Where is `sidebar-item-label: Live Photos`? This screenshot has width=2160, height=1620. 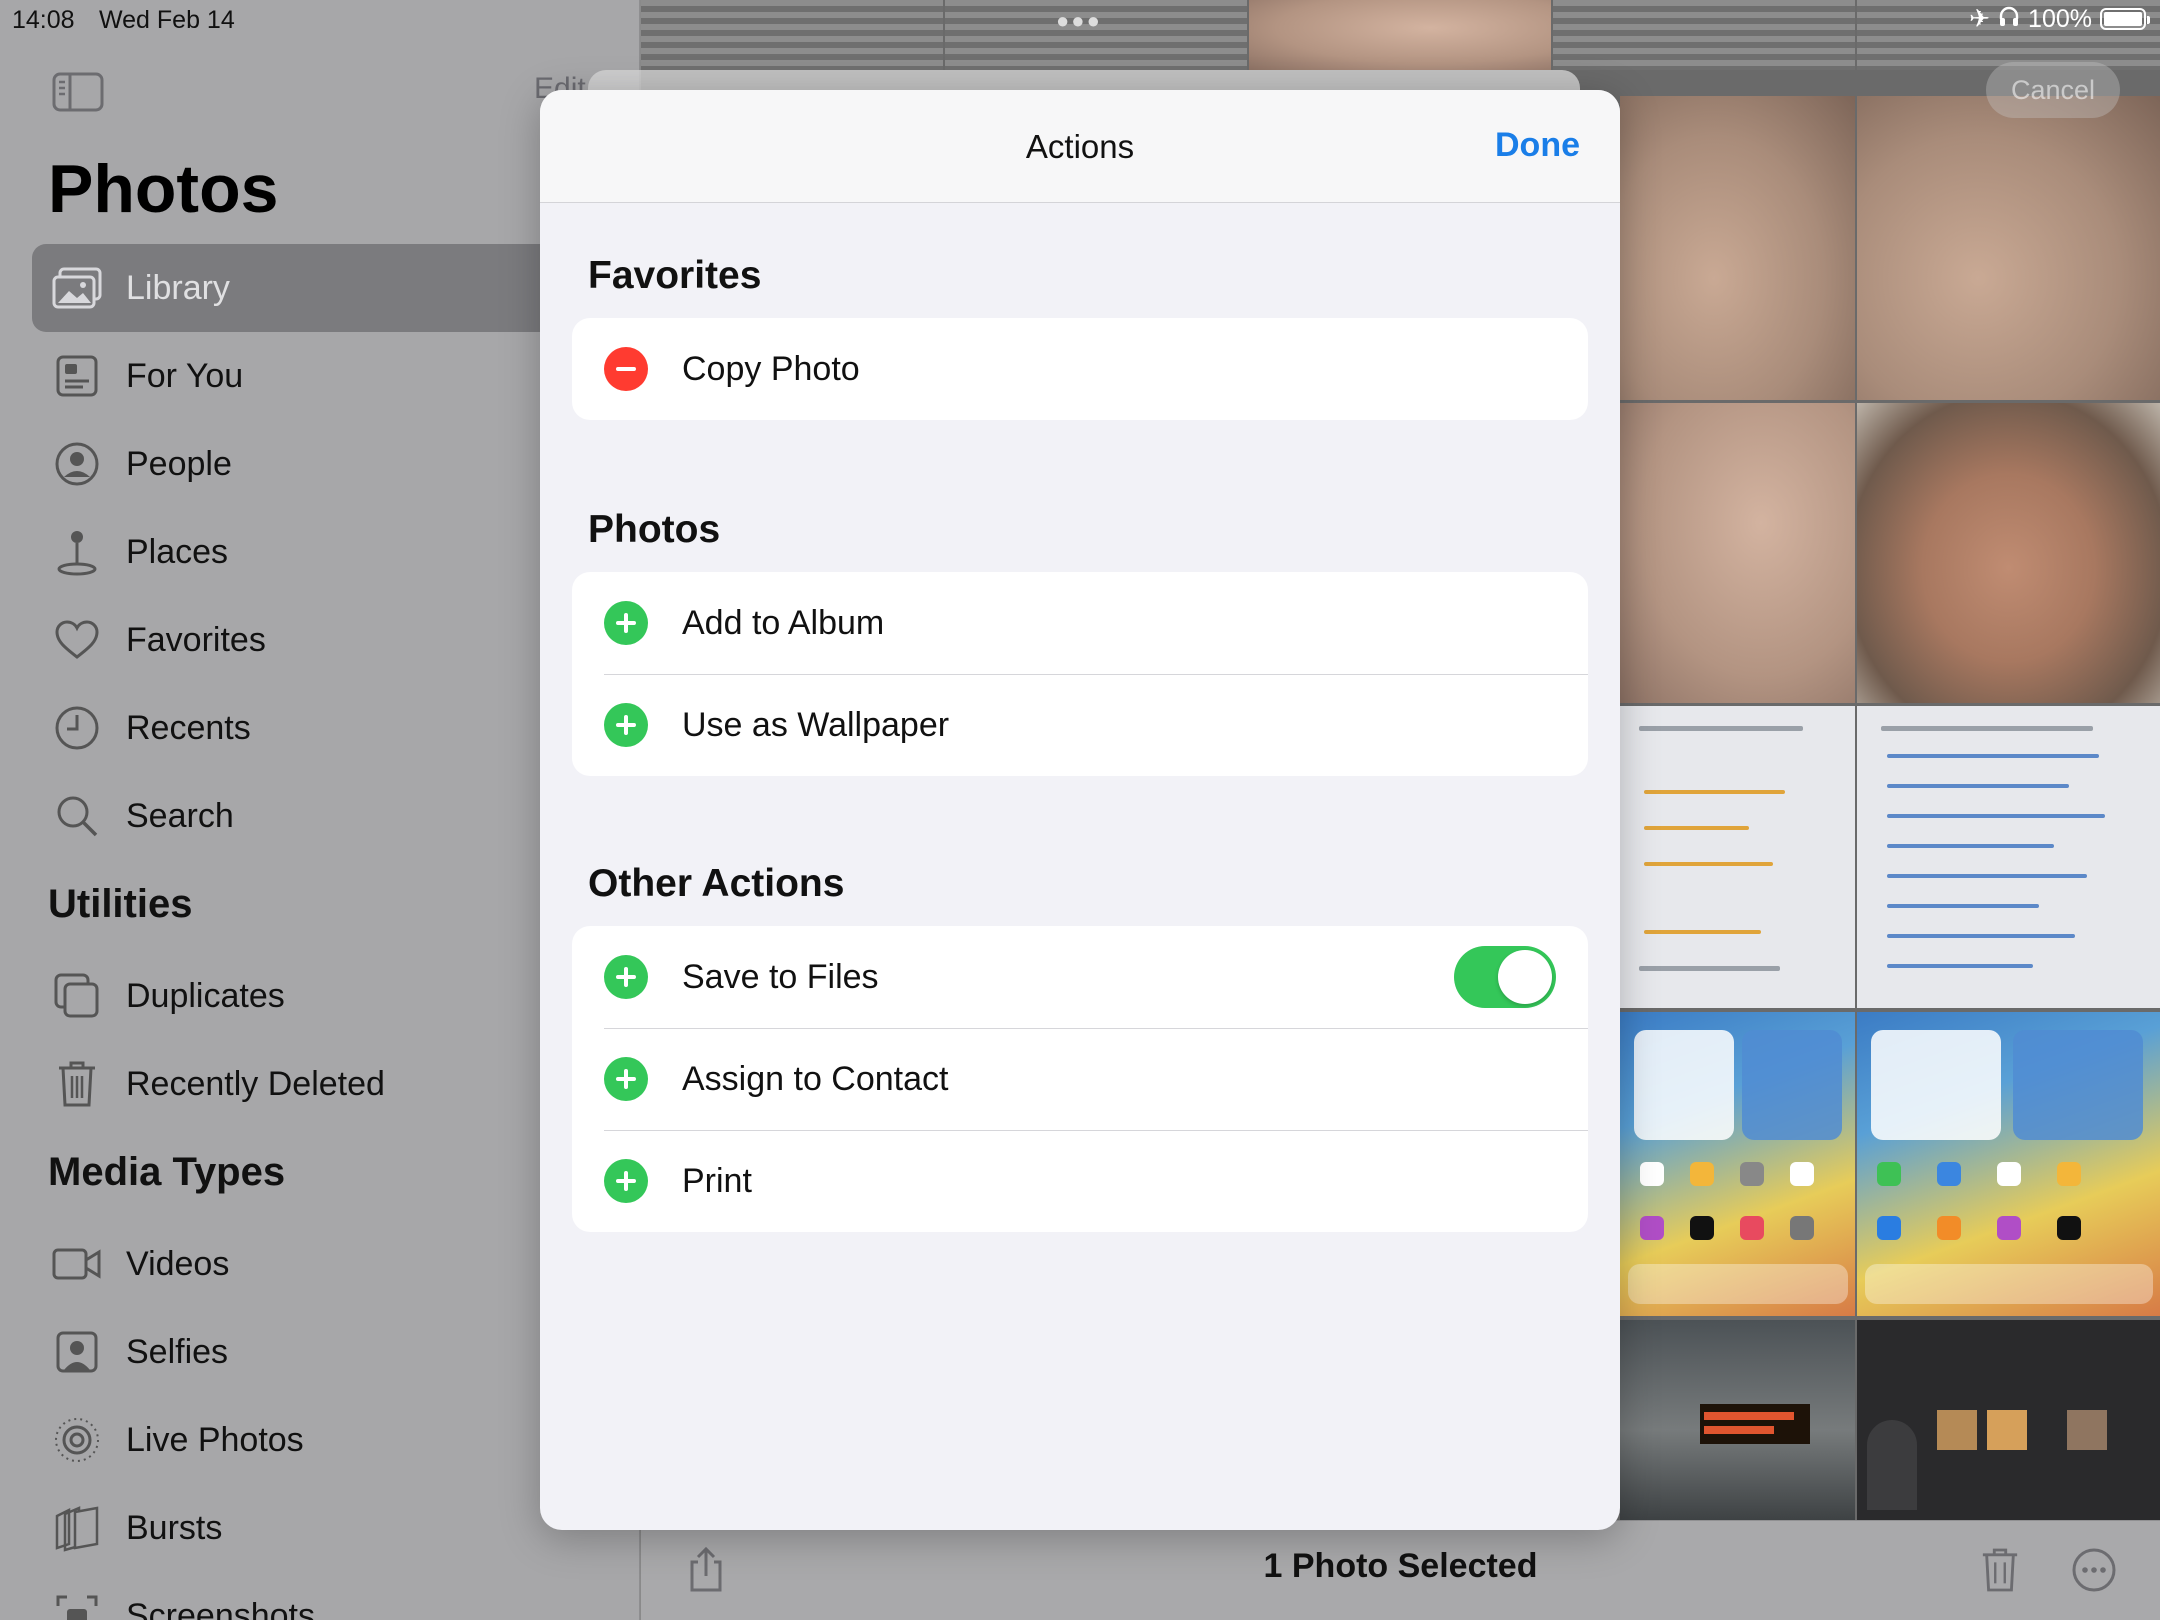
sidebar-item-label: Live Photos is located at coordinates (215, 1439).